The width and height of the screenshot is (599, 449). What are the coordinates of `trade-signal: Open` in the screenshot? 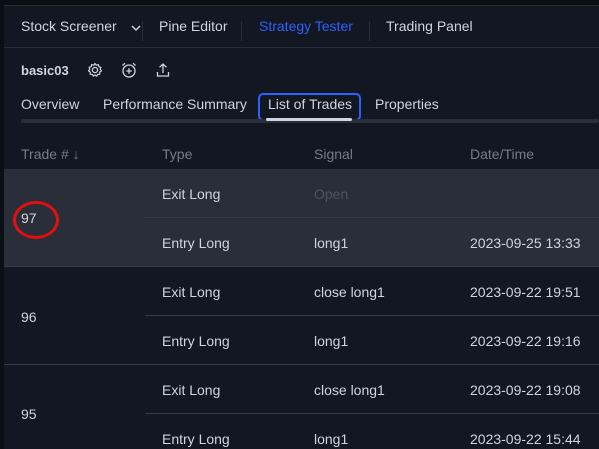 It's located at (331, 194).